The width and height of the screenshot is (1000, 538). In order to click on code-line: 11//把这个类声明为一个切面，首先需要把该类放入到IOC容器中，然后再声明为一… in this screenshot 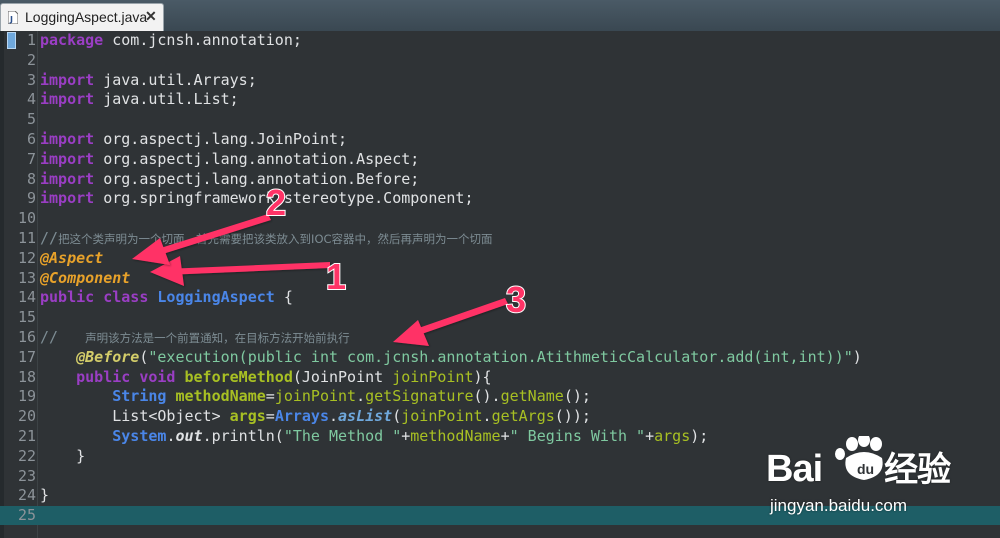, I will do `click(500, 238)`.